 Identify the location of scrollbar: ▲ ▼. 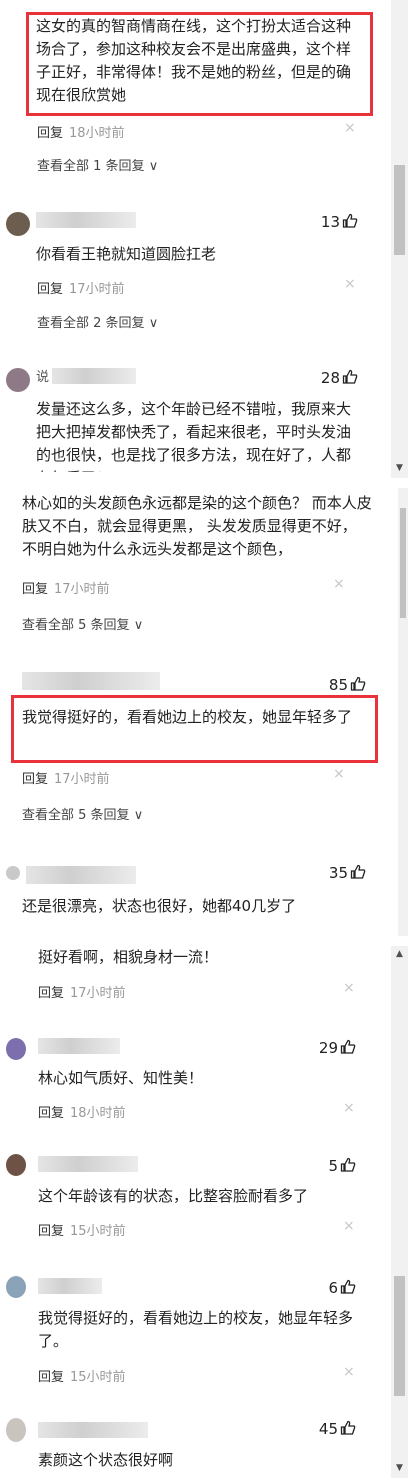
(399, 1212).